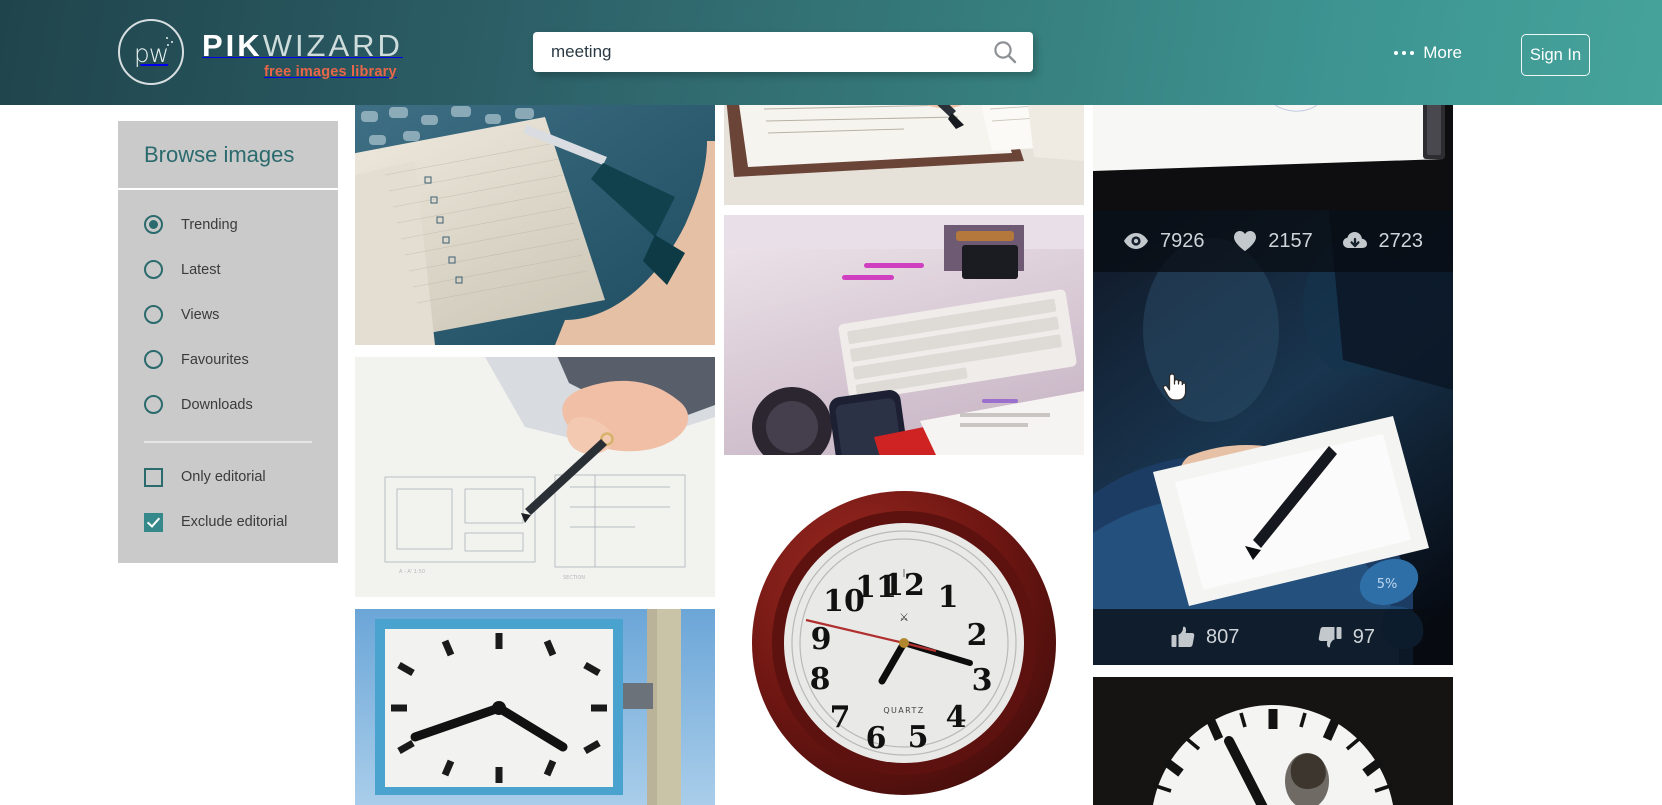 The width and height of the screenshot is (1662, 805). I want to click on logo-name-light: WIZARD, so click(332, 45).